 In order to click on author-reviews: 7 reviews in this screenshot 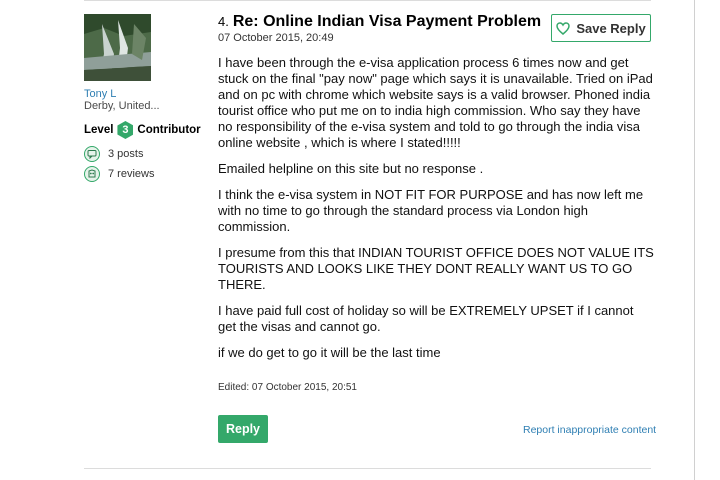, I will do `click(119, 174)`.